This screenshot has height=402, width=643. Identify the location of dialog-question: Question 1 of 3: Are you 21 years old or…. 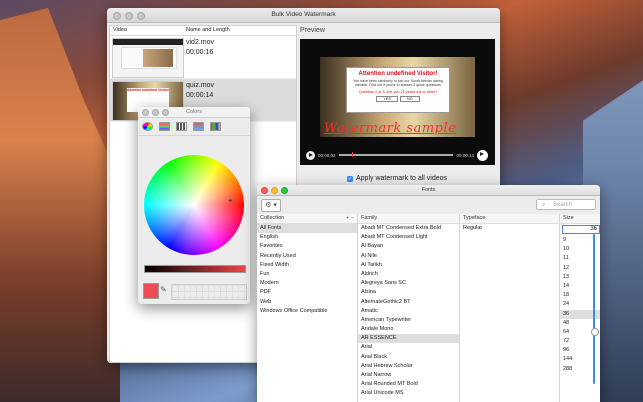
(398, 91).